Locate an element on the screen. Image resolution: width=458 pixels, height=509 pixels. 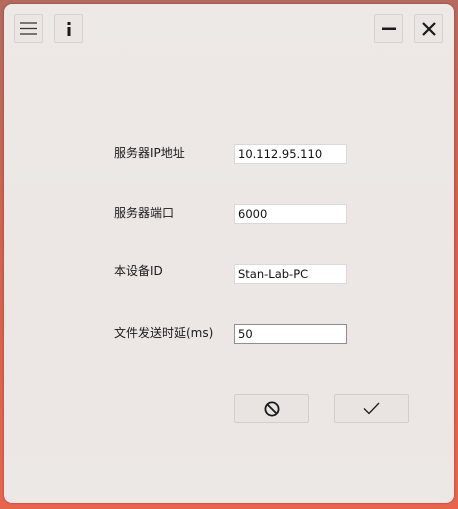
confirm-button is located at coordinates (371, 408).